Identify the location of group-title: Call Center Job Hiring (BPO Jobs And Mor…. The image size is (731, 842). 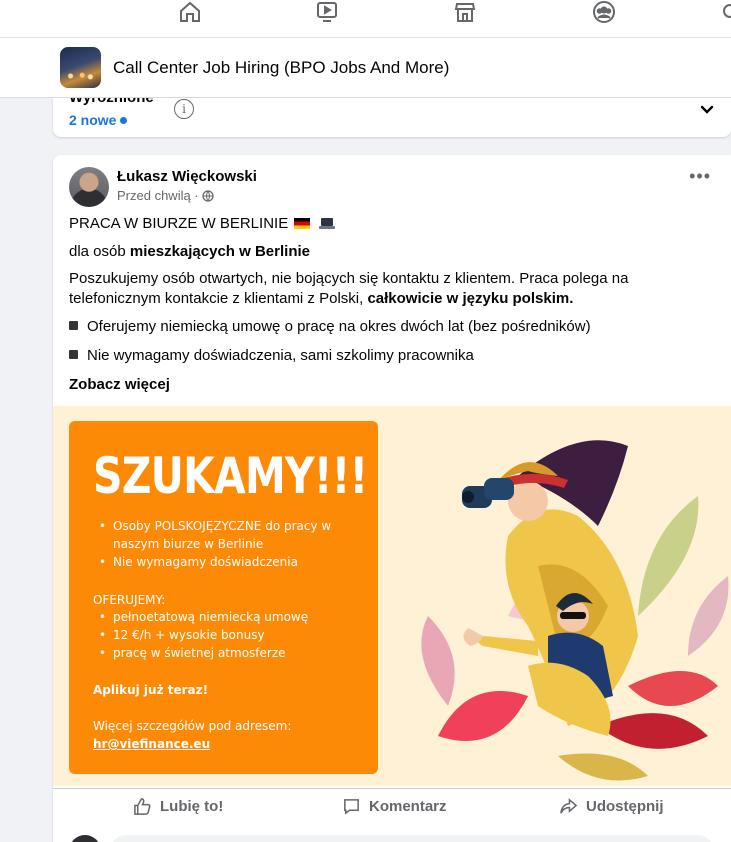
(281, 68).